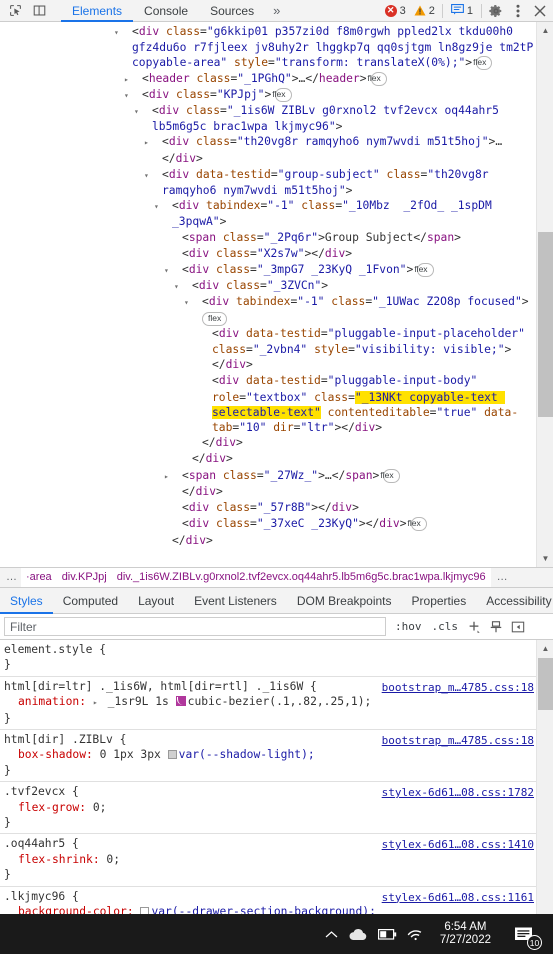 The image size is (553, 954). I want to click on declaration-name: flex-grow:, so click(55, 807).